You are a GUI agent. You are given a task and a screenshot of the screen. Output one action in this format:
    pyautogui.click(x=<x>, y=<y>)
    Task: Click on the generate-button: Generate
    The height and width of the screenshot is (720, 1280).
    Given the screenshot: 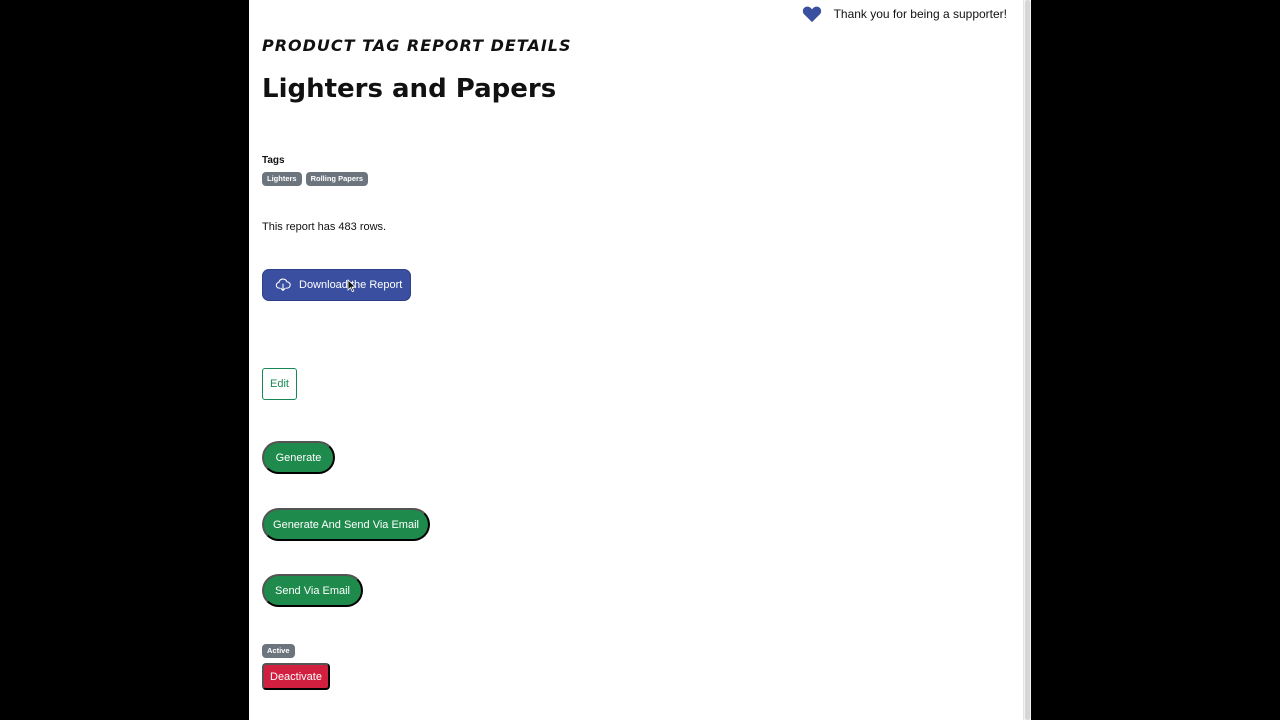 What is the action you would take?
    pyautogui.click(x=298, y=457)
    